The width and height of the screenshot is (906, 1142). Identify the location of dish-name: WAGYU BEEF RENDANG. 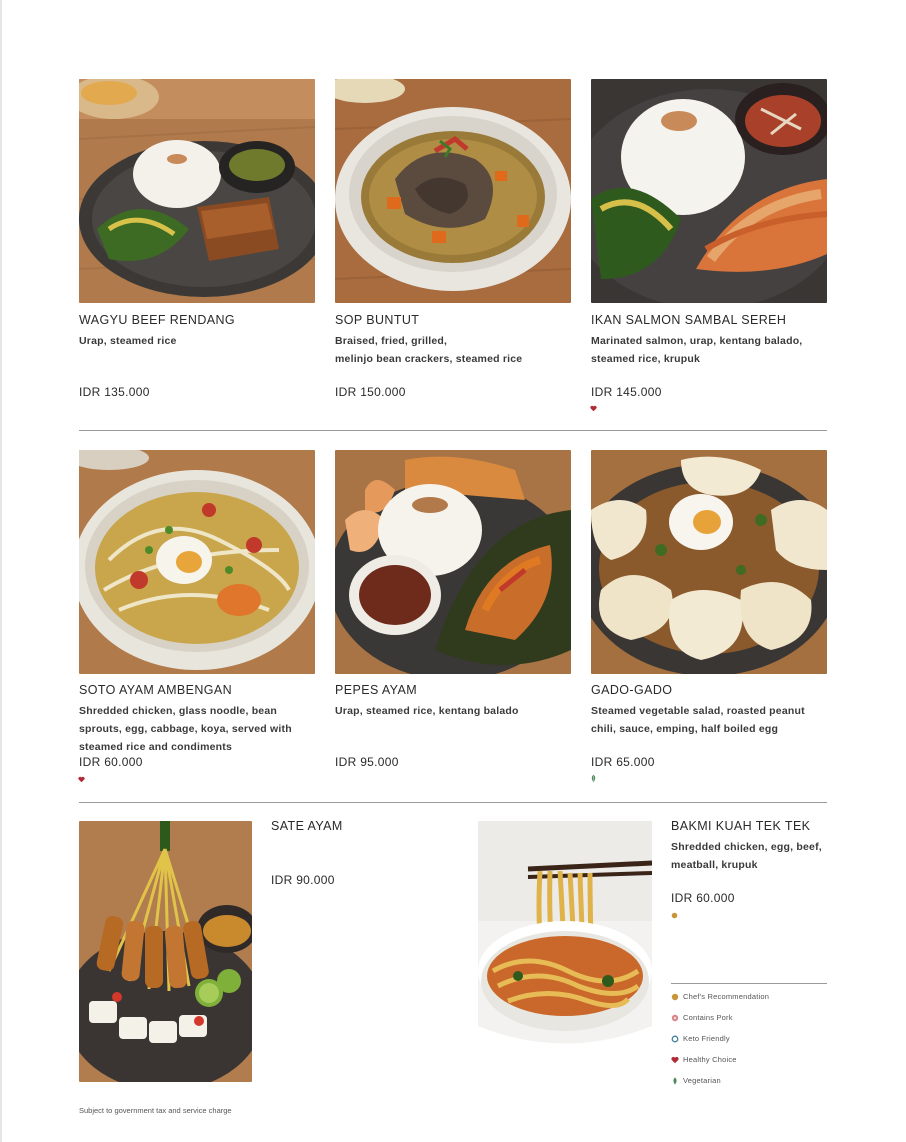
(157, 320).